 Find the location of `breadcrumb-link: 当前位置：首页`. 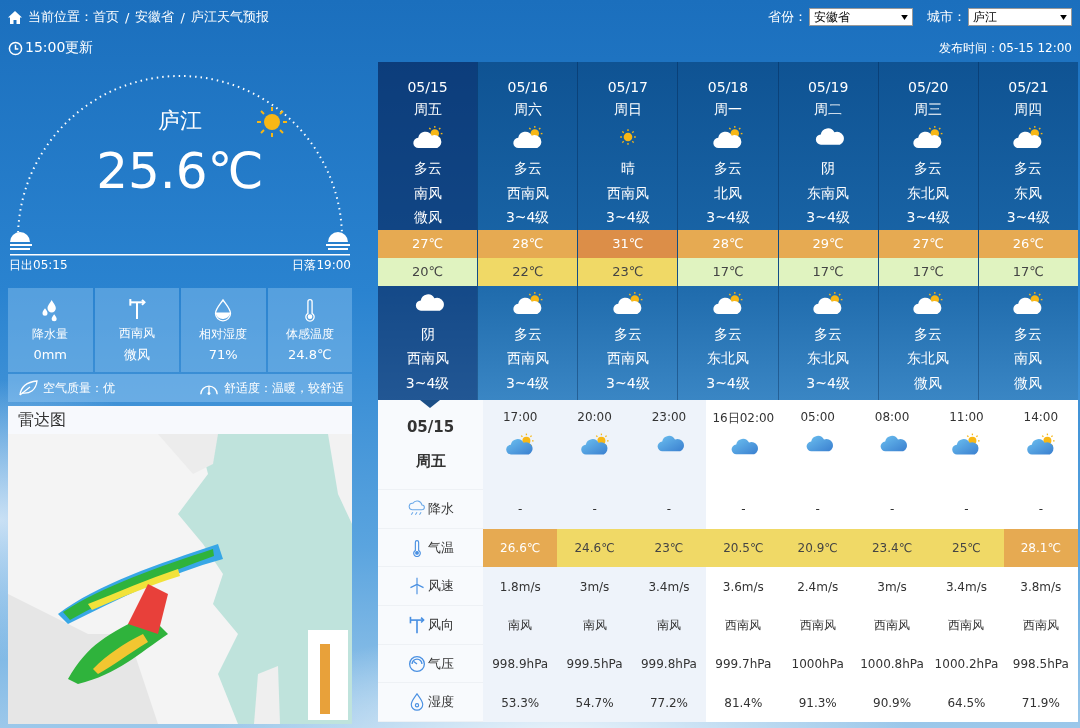

breadcrumb-link: 当前位置：首页 is located at coordinates (73, 17).